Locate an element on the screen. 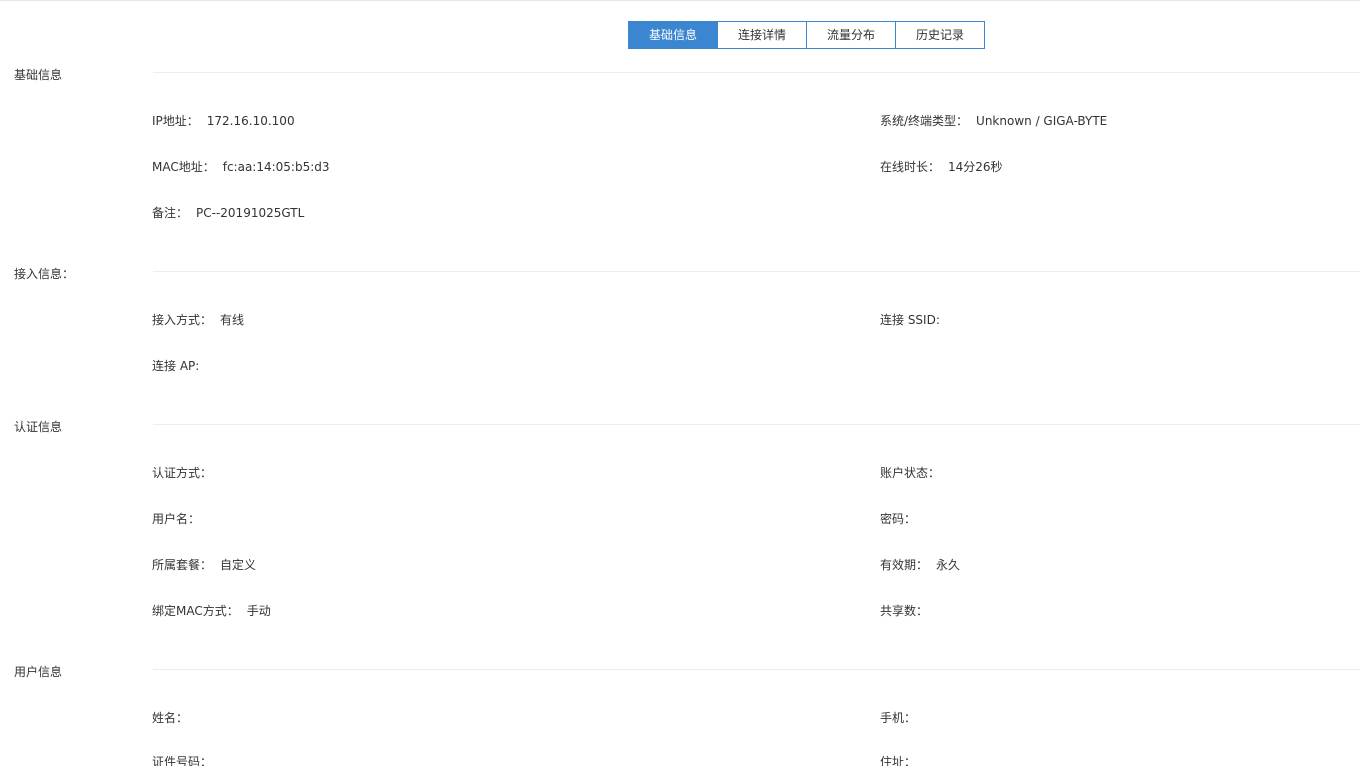 The width and height of the screenshot is (1360, 766). field-label: 账户状态： is located at coordinates (910, 473).